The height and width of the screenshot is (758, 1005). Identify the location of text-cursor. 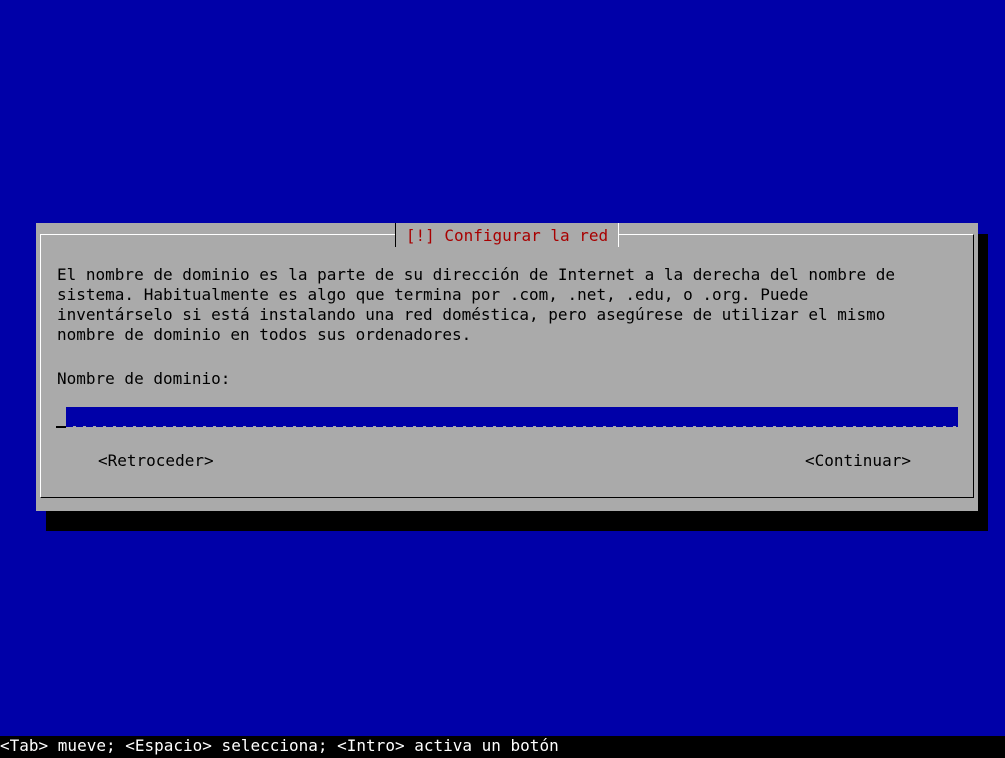
(61, 427).